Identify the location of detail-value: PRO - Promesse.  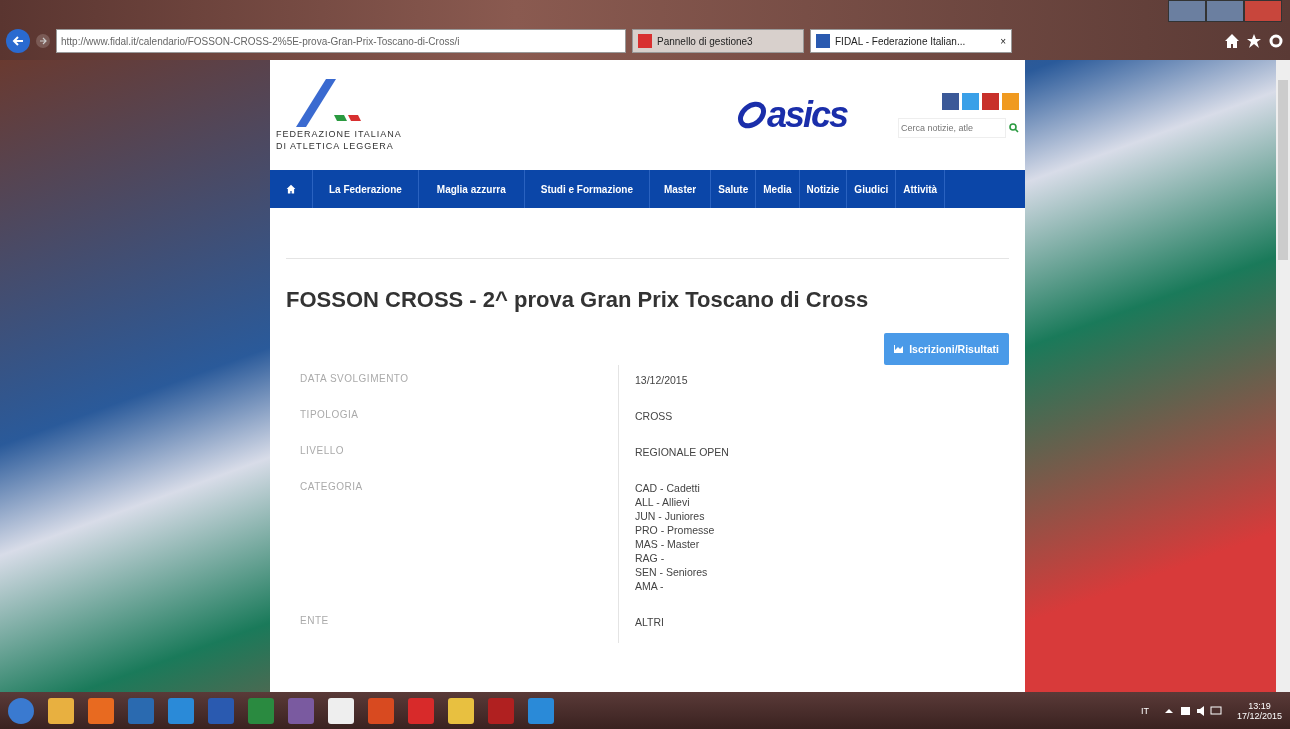
(675, 530).